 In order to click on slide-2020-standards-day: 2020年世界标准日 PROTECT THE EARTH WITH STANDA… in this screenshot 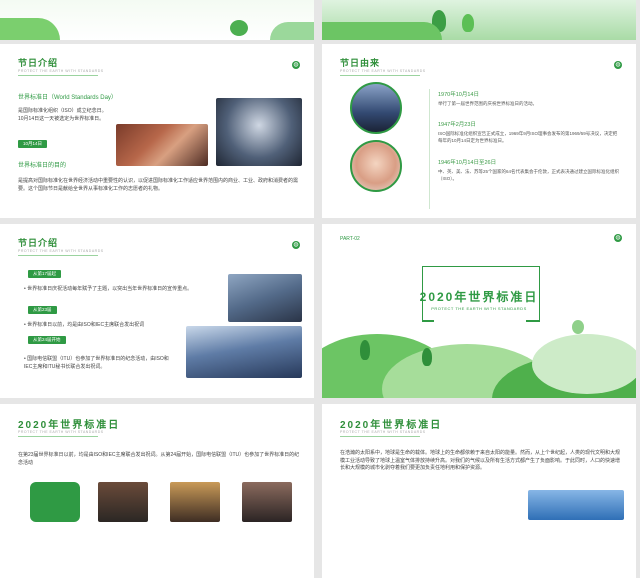, I will do `click(157, 491)`.